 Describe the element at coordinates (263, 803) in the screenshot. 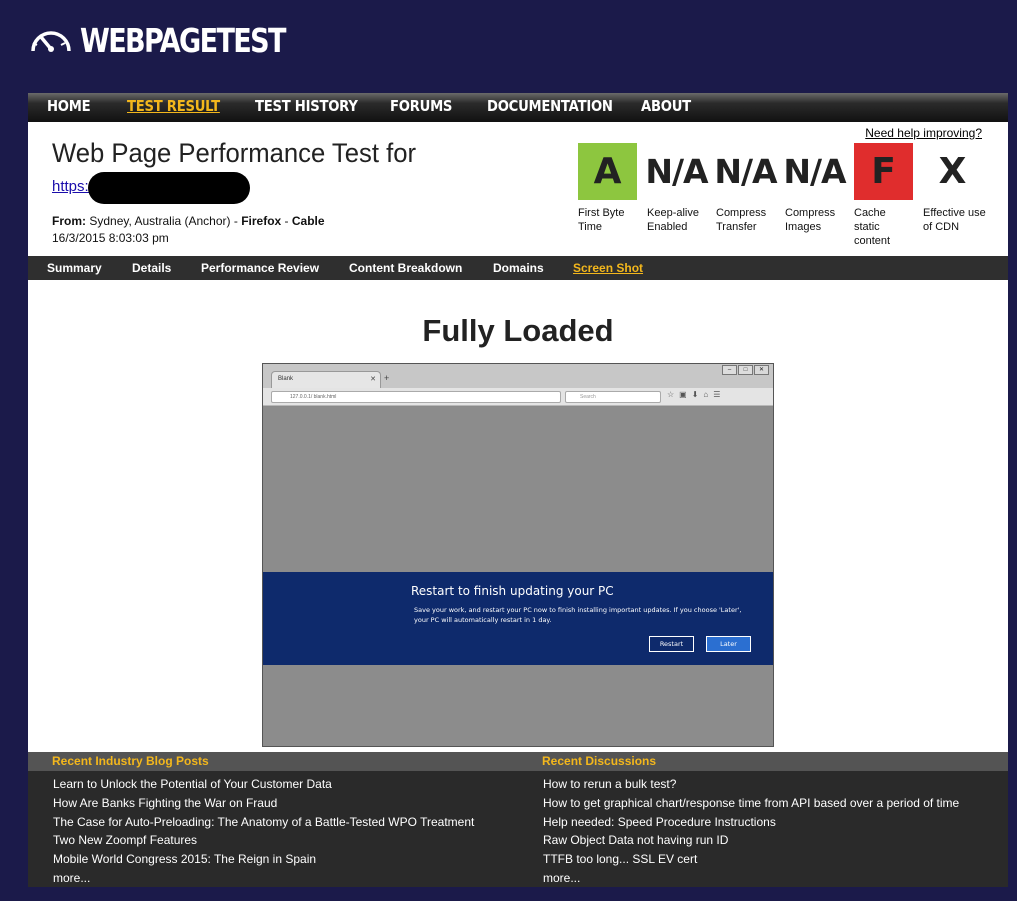

I see `blog-post-link: How Are Banks Fighting the War on Fraud` at that location.